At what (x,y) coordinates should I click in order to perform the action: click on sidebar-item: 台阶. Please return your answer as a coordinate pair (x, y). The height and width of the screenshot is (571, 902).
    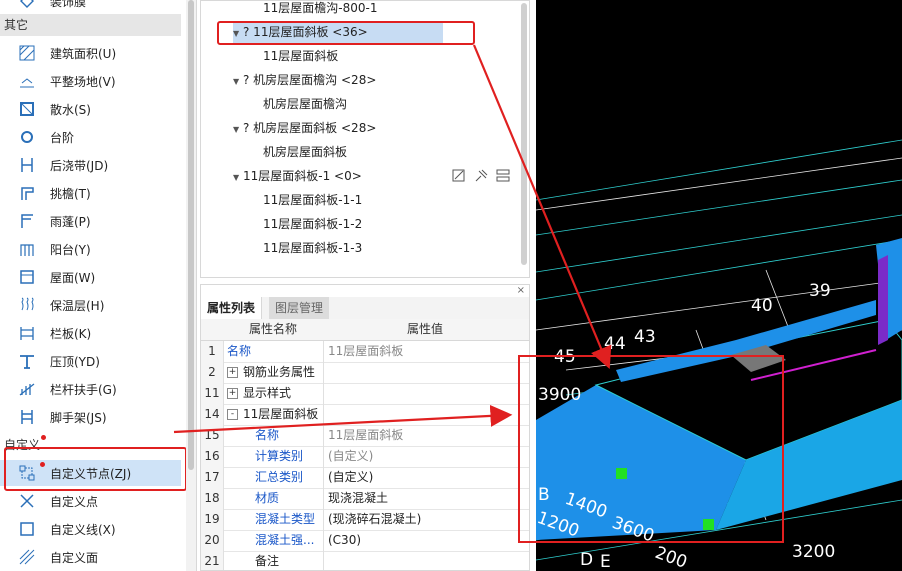
    Looking at the image, I should click on (90, 137).